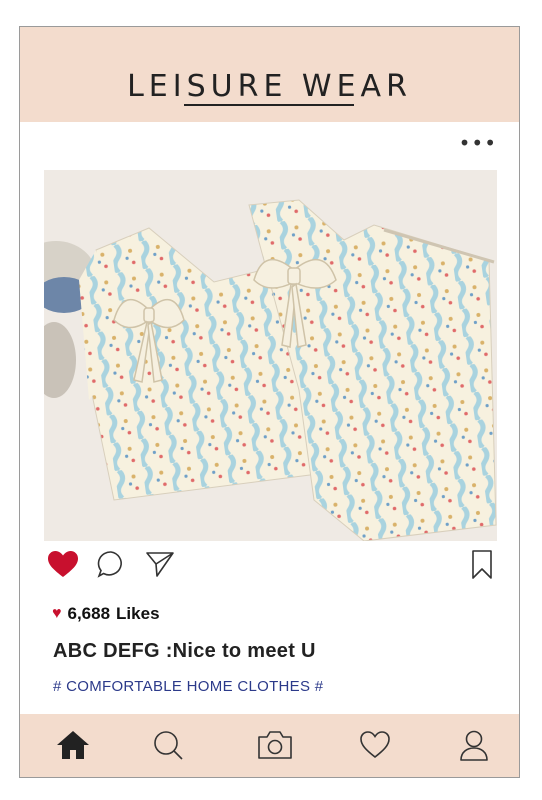 This screenshot has width=542, height=800. Describe the element at coordinates (269, 105) in the screenshot. I see `title-underline` at that location.